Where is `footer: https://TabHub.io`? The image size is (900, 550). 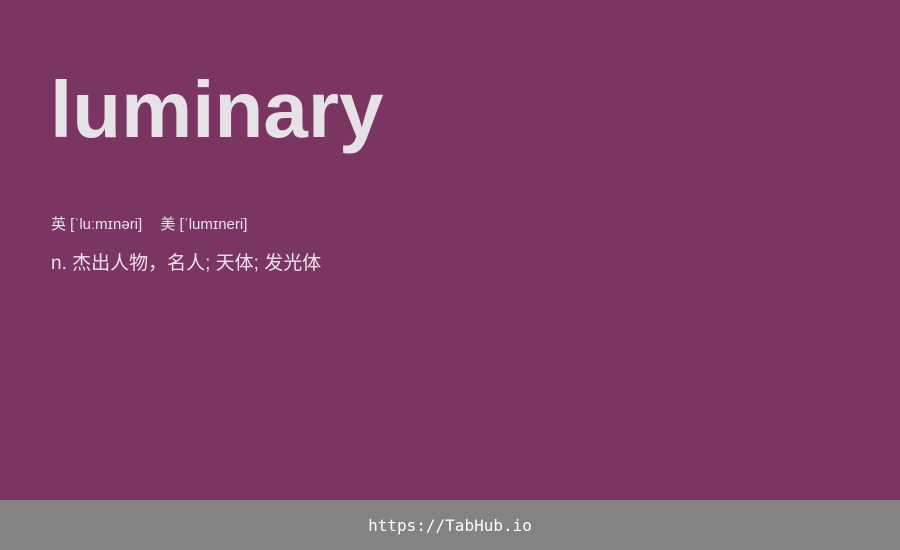 footer: https://TabHub.io is located at coordinates (450, 525).